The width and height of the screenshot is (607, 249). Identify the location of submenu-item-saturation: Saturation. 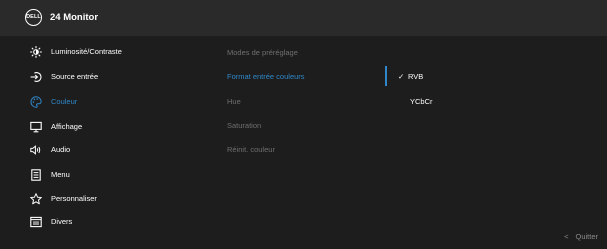
(244, 126).